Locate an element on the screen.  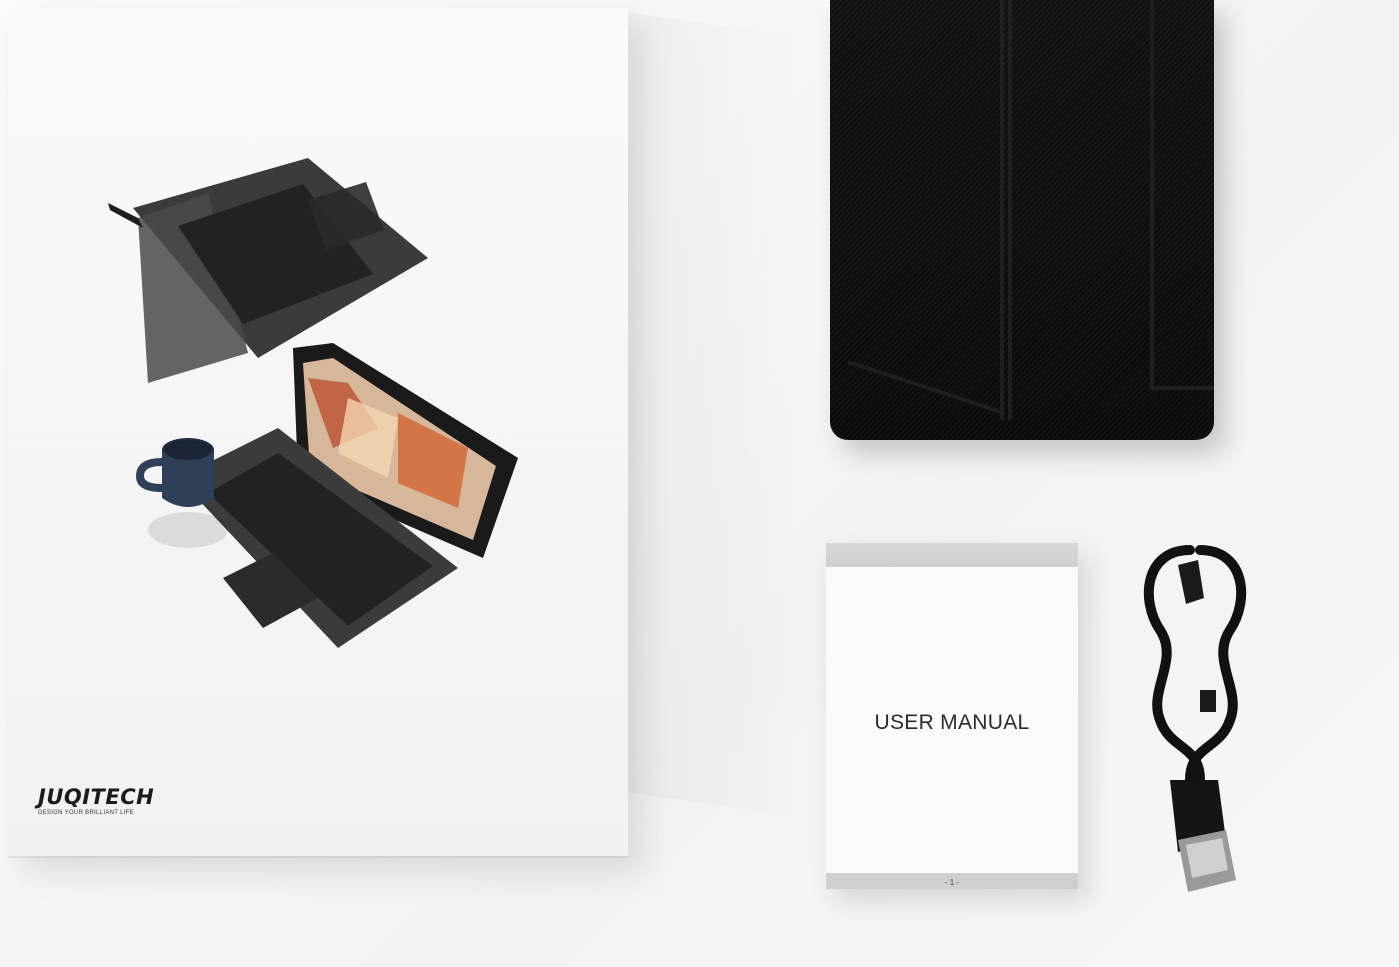
box-shadow is located at coordinates (710, 414).